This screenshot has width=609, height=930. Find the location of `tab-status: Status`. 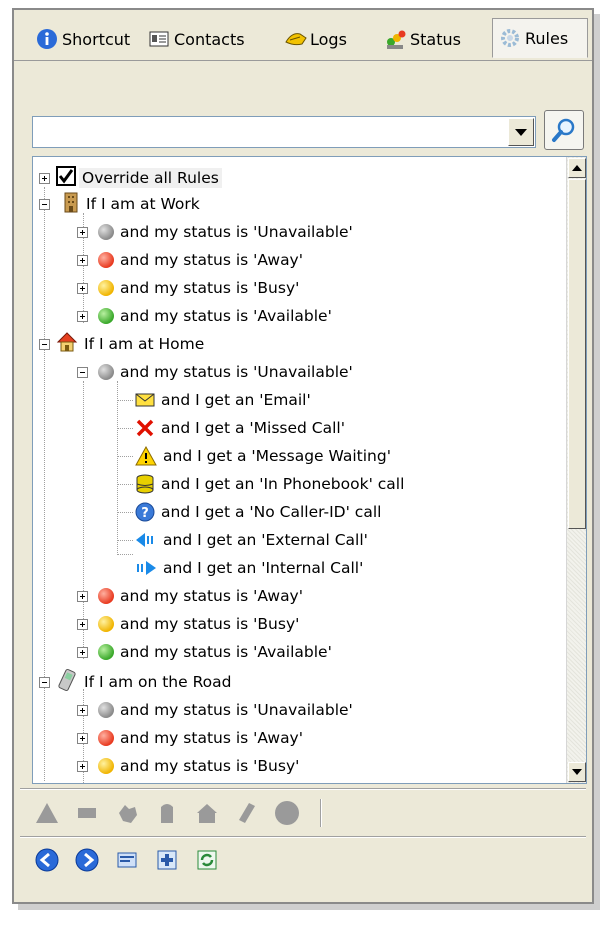

tab-status: Status is located at coordinates (422, 39).